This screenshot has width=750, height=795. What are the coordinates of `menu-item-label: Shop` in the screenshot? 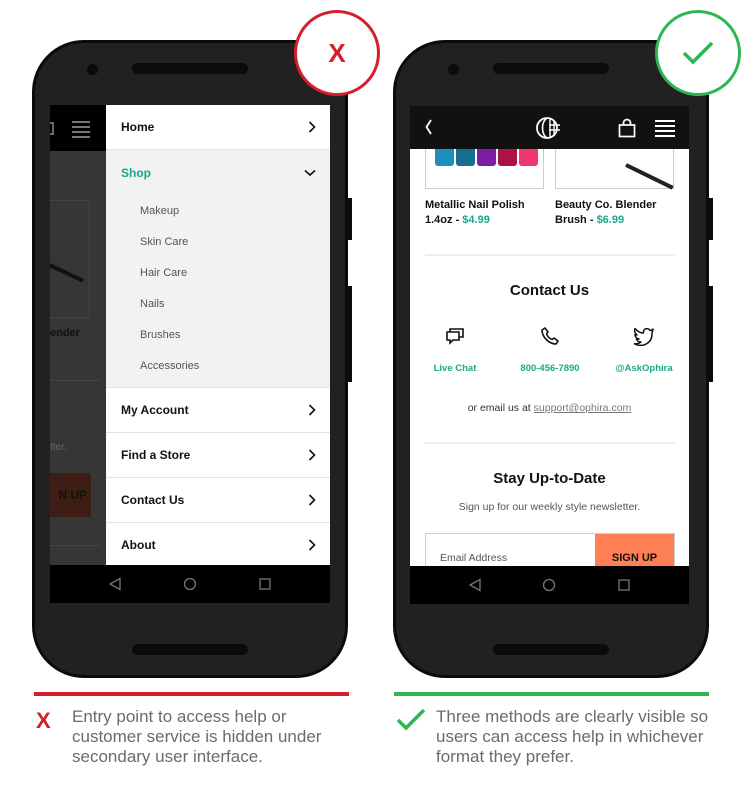 It's located at (136, 172).